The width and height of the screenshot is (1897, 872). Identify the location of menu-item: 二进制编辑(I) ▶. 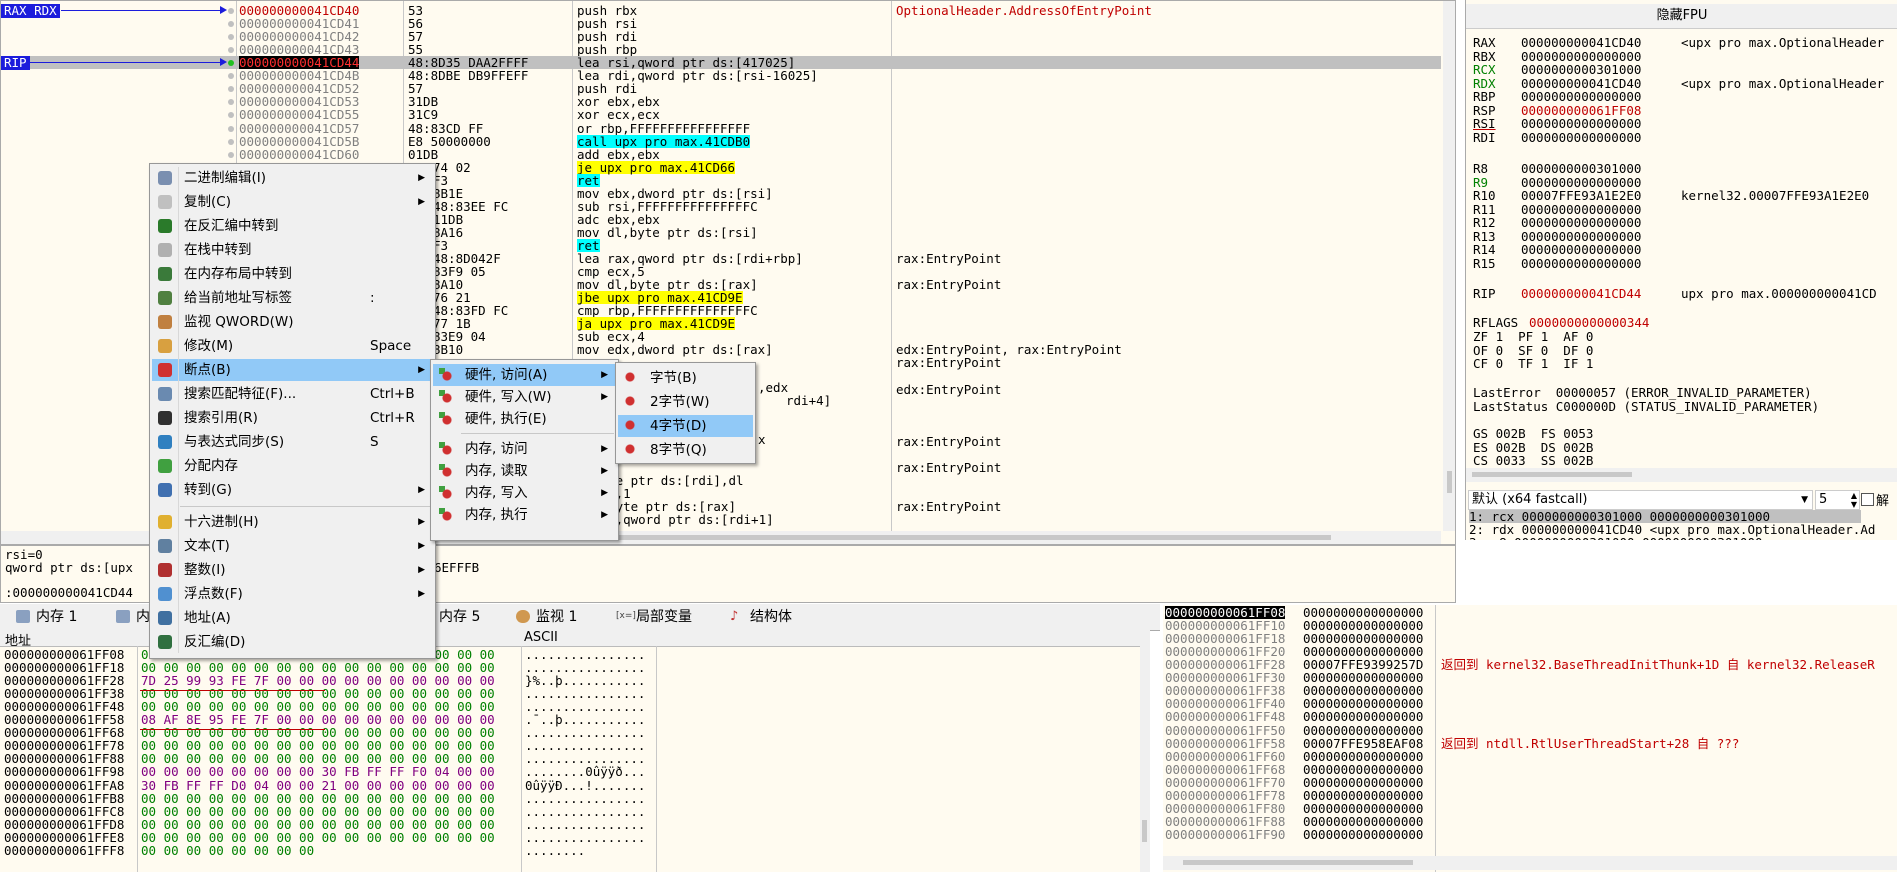
(292, 178).